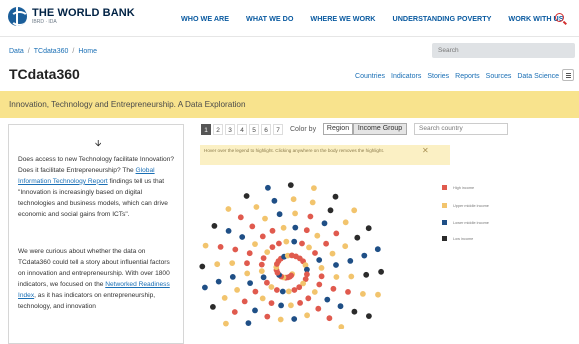 The image size is (579, 344). What do you see at coordinates (269, 18) in the screenshot?
I see `nav-what-we-do: WHAT WE DO` at bounding box center [269, 18].